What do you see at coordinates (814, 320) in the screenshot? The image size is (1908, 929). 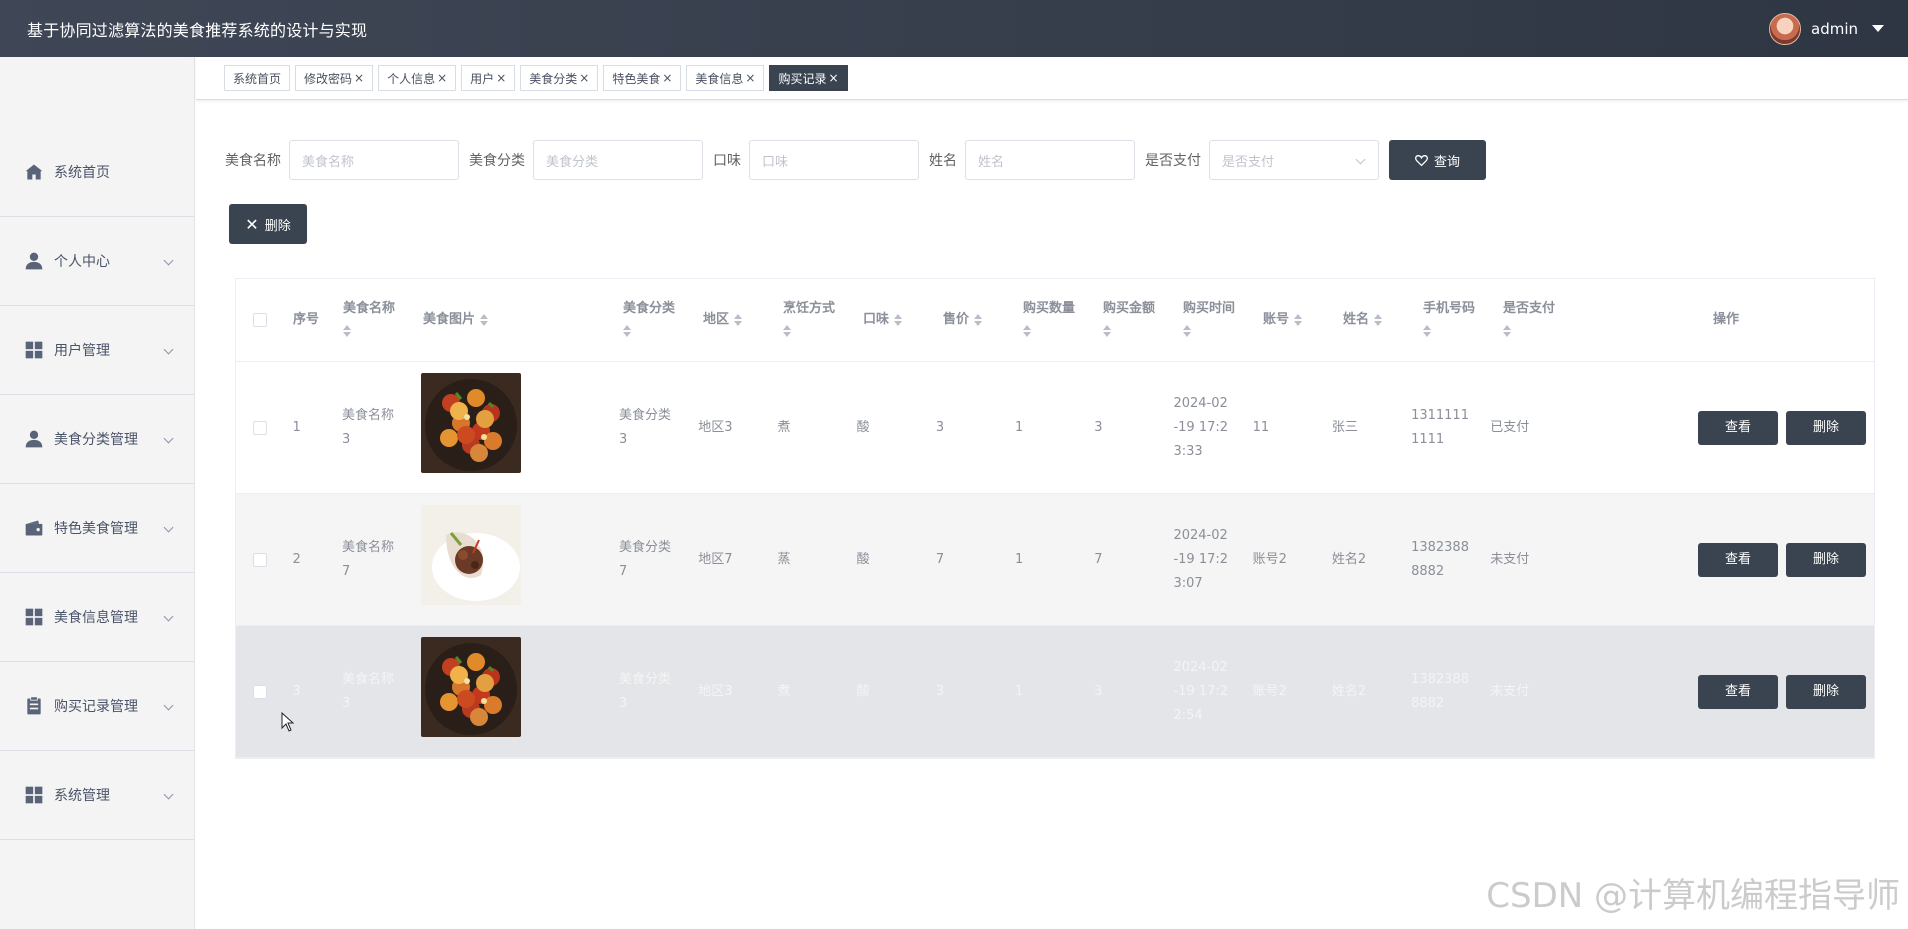 I see `column-header: 烹饪方式` at bounding box center [814, 320].